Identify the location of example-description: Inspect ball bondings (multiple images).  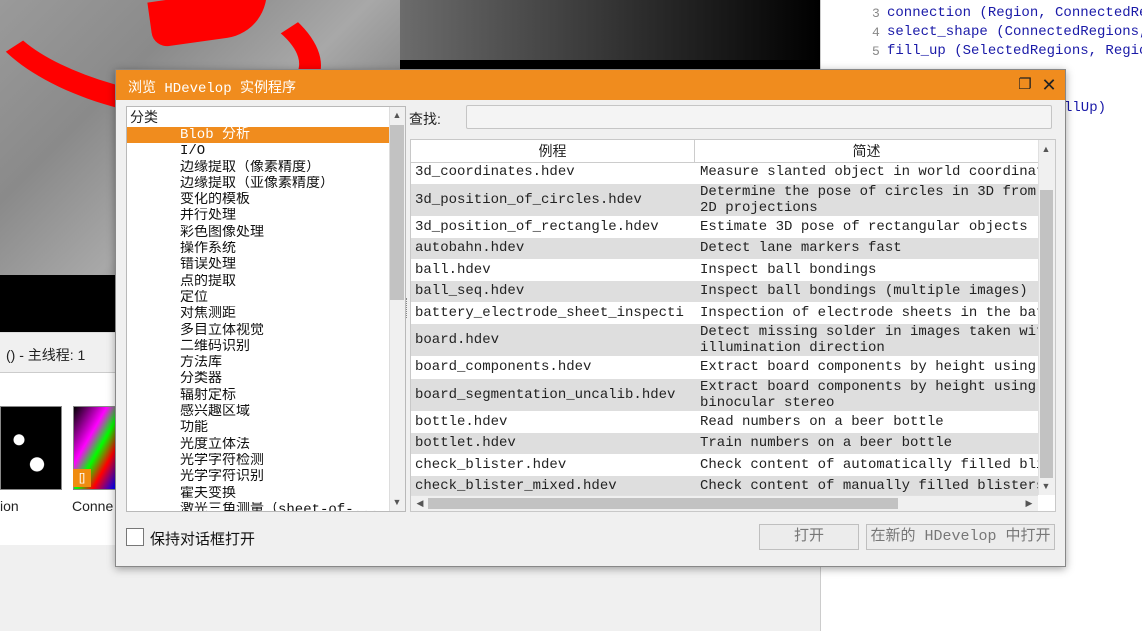
(864, 291).